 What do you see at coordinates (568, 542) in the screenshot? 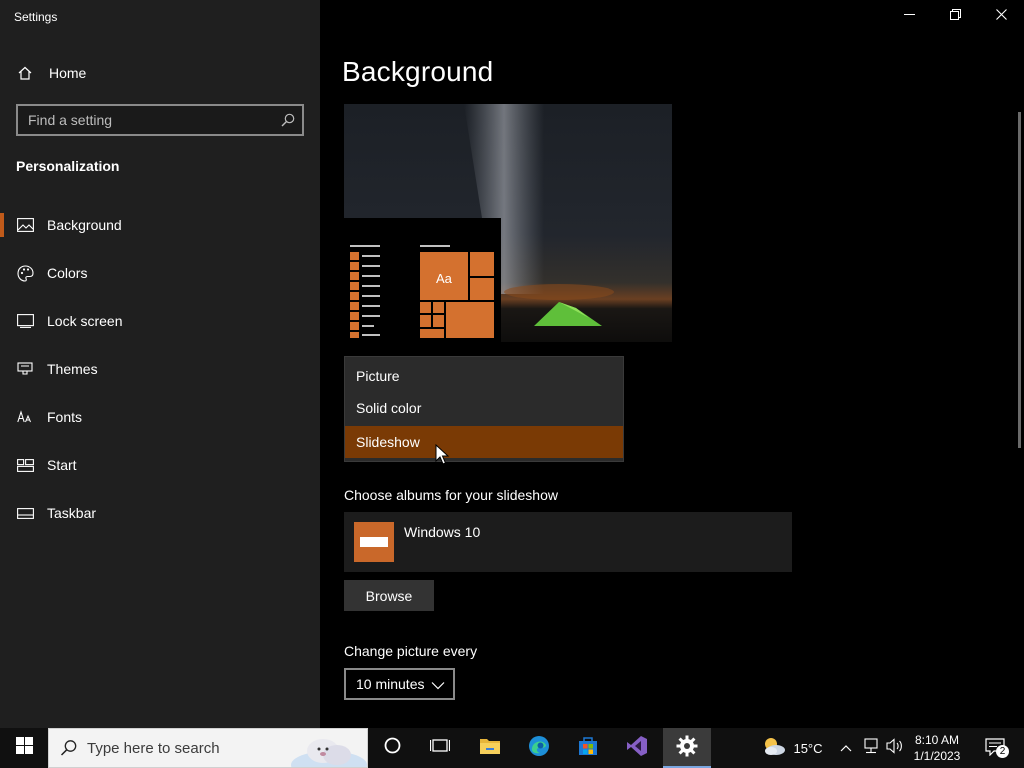
I see `album-item-windows-10: Windows 10` at bounding box center [568, 542].